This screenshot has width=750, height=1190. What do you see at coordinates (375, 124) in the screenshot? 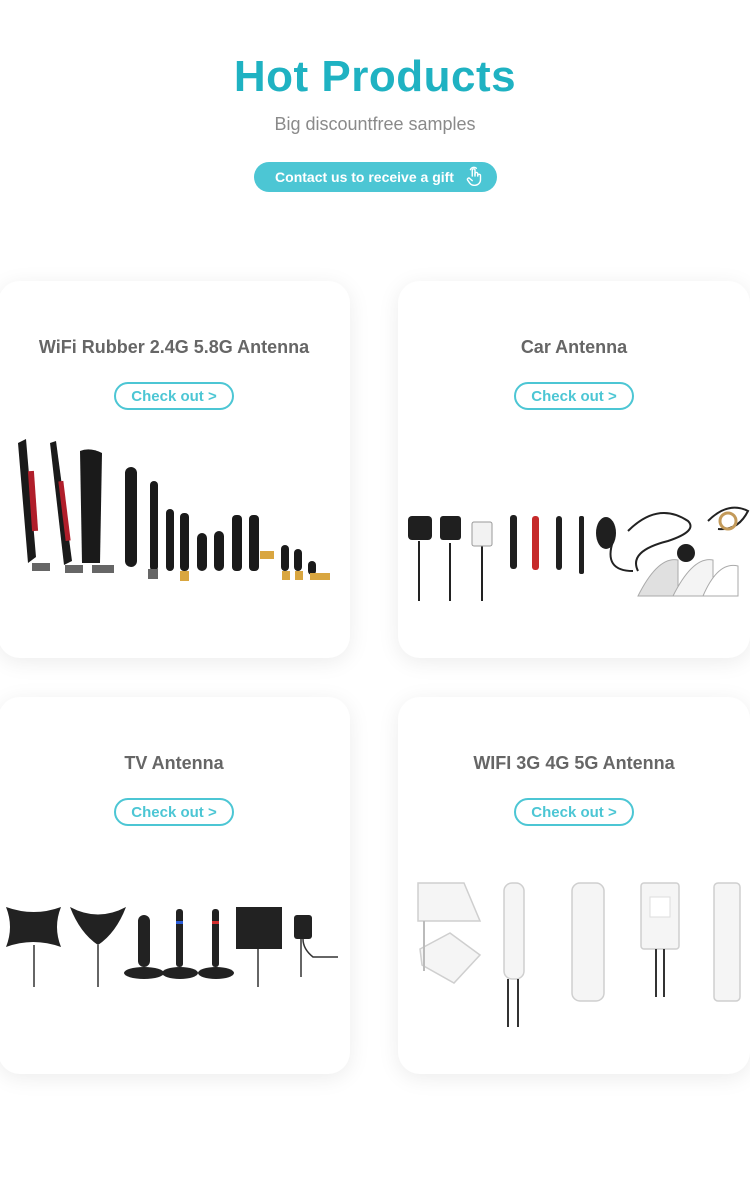
I see `page-subtitle: Big discountfree samples` at bounding box center [375, 124].